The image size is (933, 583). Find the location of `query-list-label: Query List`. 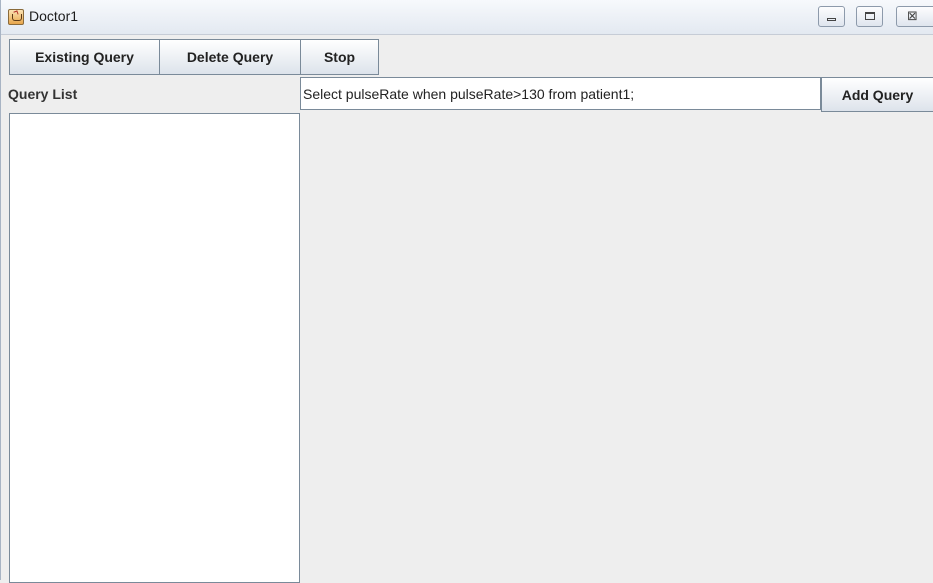

query-list-label: Query List is located at coordinates (43, 94).